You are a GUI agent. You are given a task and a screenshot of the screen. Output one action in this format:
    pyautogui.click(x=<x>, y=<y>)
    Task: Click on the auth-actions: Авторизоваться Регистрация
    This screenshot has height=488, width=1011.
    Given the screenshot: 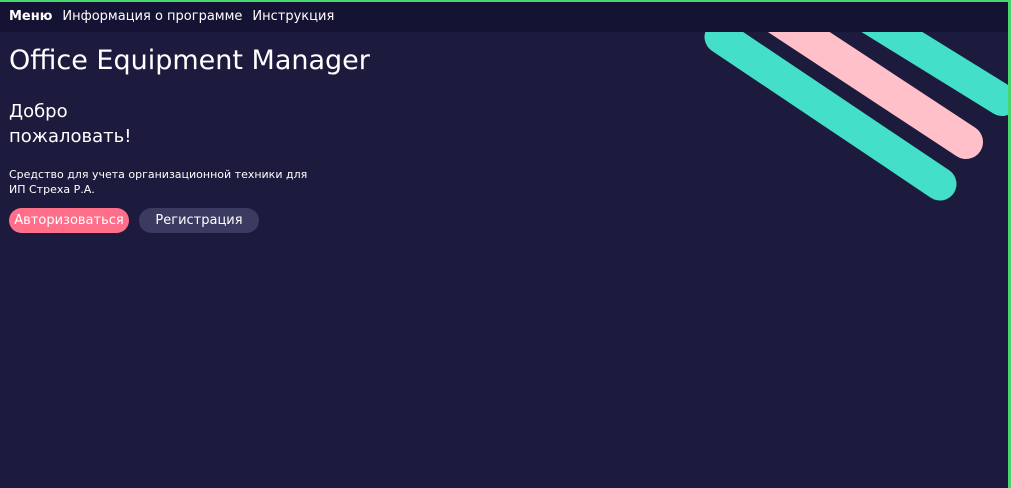 What is the action you would take?
    pyautogui.click(x=189, y=220)
    